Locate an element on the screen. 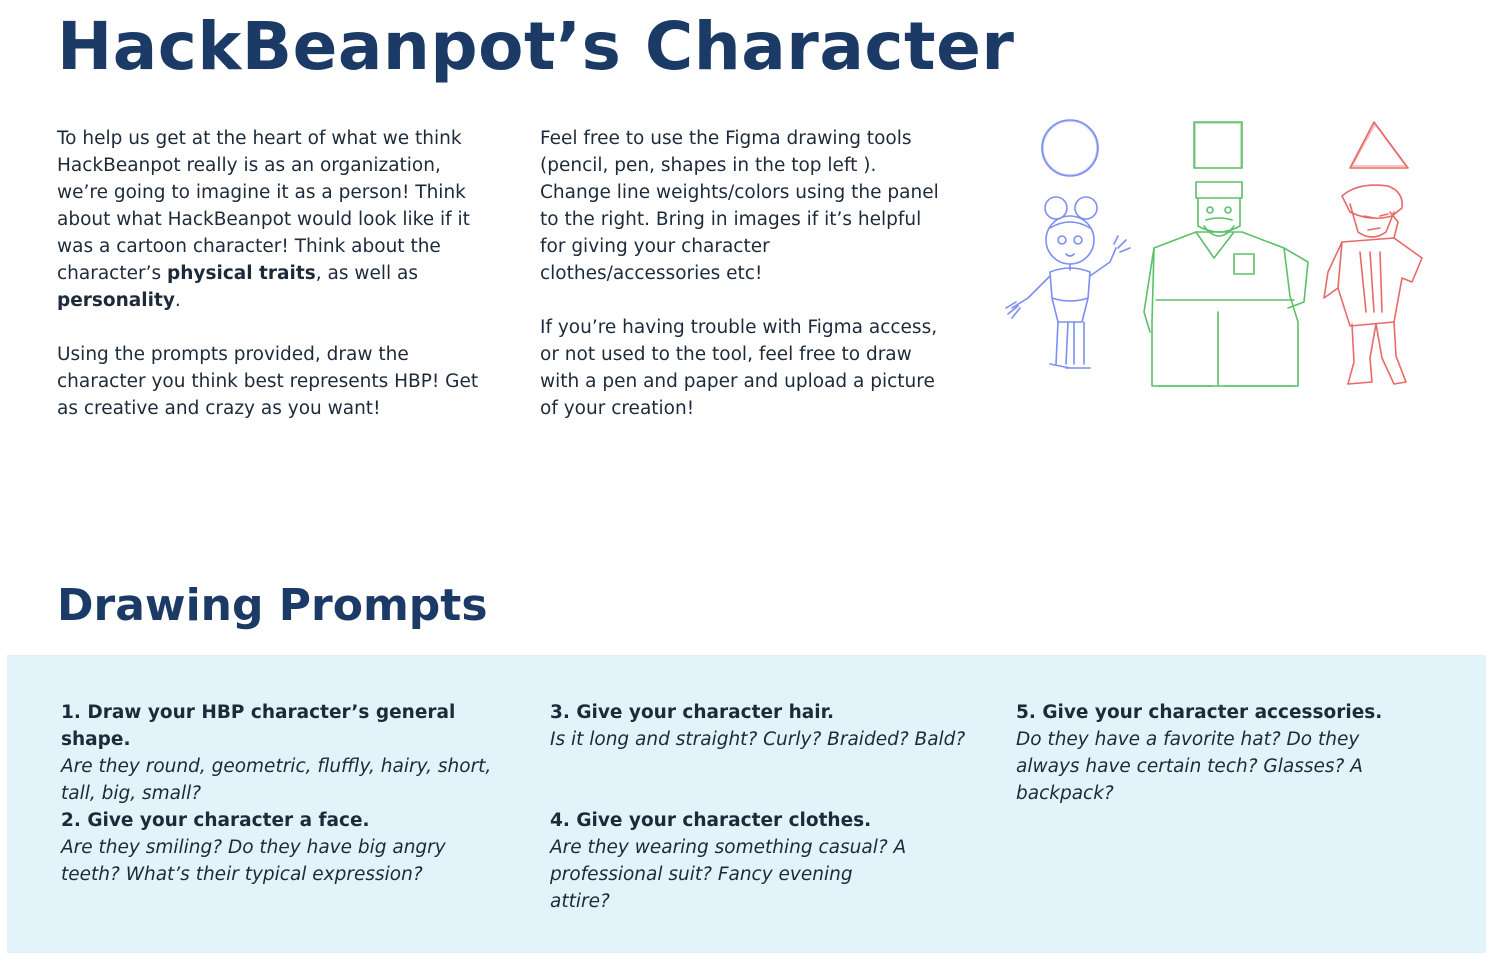  triangle-character-sketch is located at coordinates (1373, 253).